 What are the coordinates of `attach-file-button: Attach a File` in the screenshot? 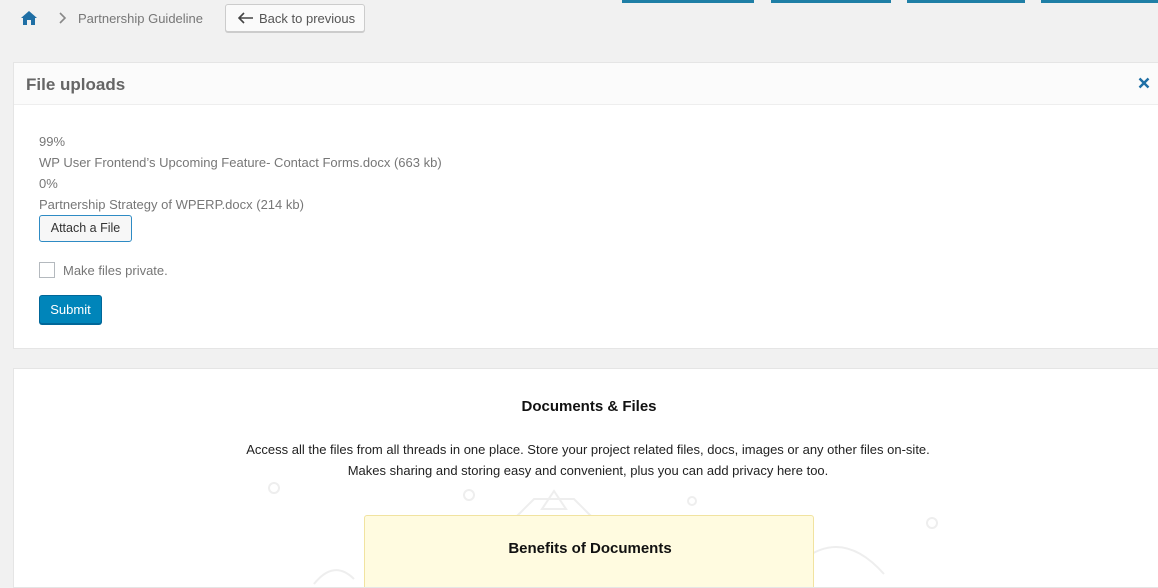 It's located at (85, 228).